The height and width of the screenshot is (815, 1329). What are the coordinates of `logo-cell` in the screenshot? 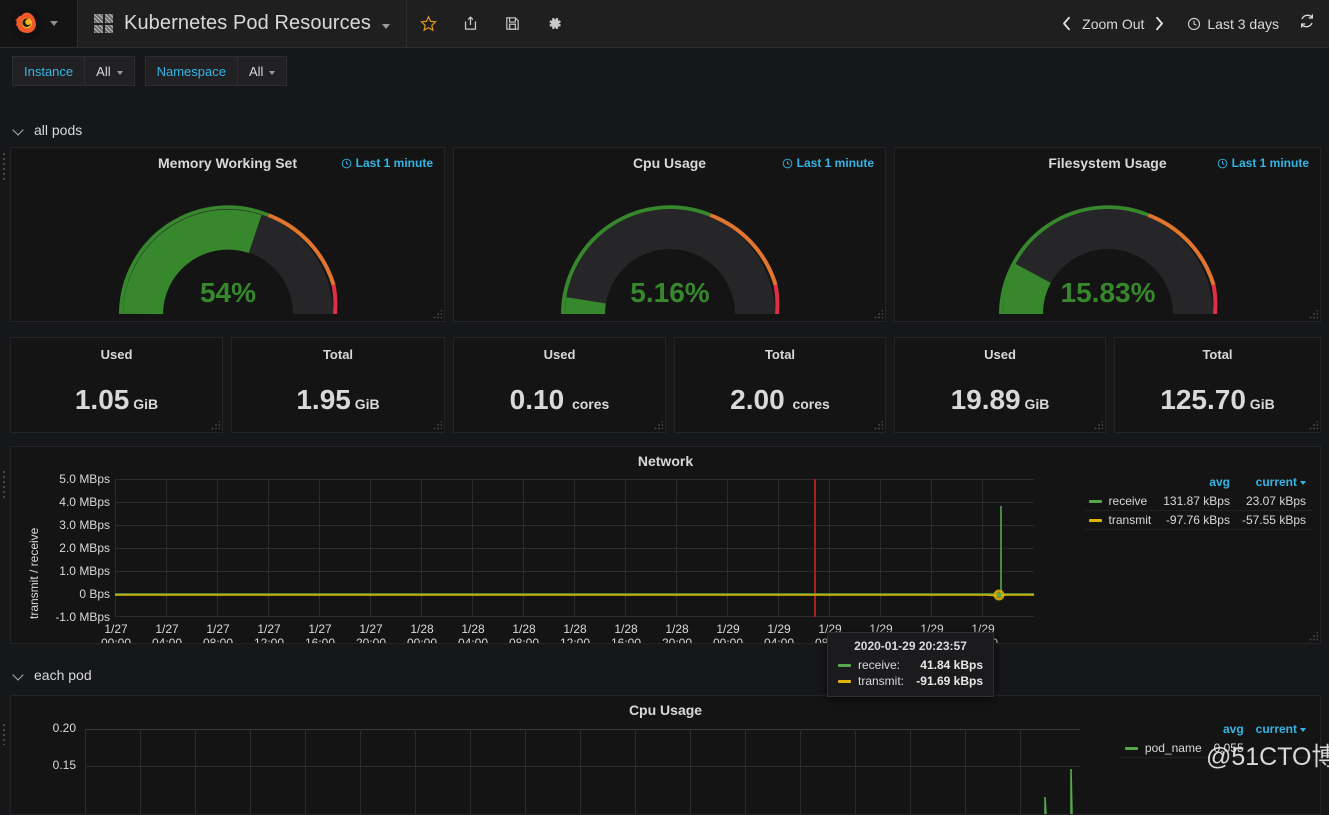 It's located at (39, 23).